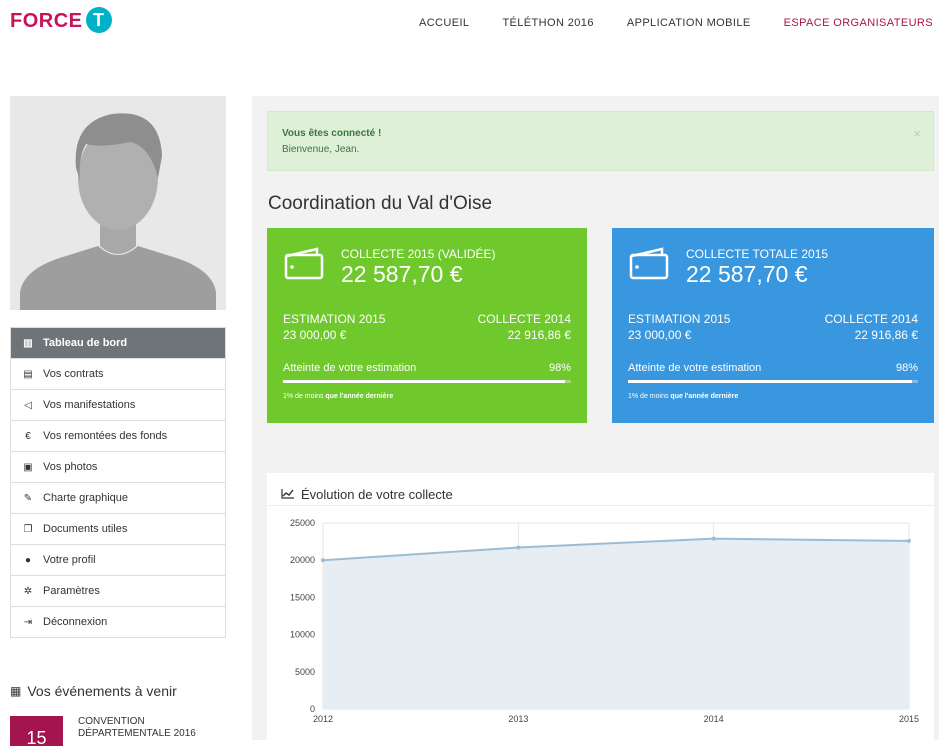  I want to click on megaphone-icon: ◁, so click(28, 405).